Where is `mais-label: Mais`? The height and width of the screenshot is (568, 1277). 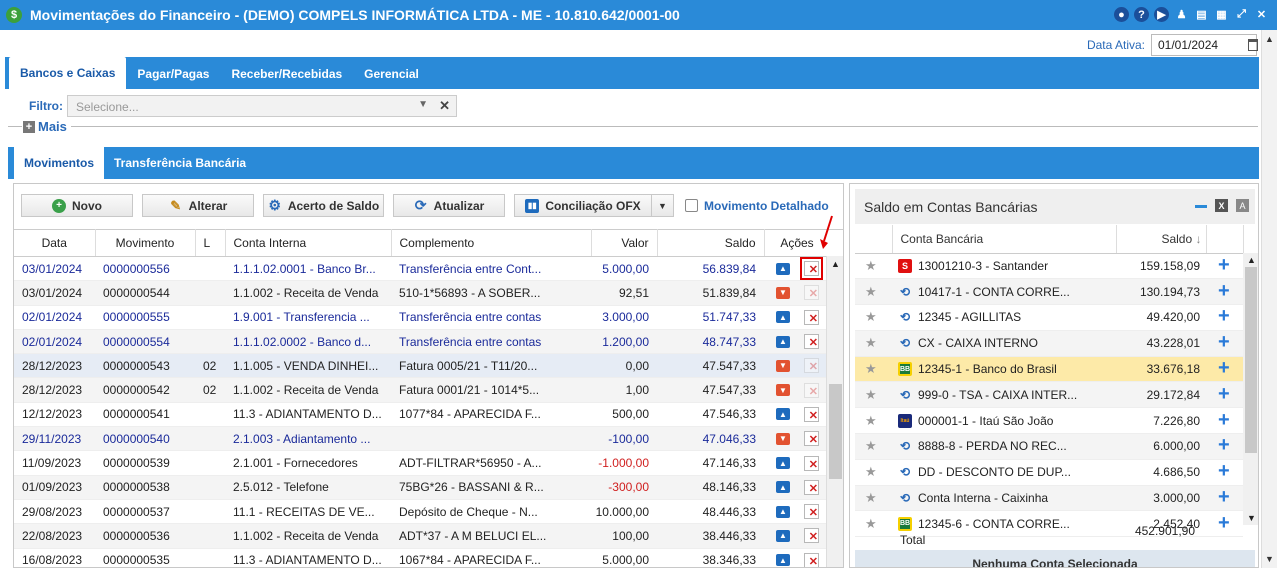
mais-label: Mais is located at coordinates (52, 126).